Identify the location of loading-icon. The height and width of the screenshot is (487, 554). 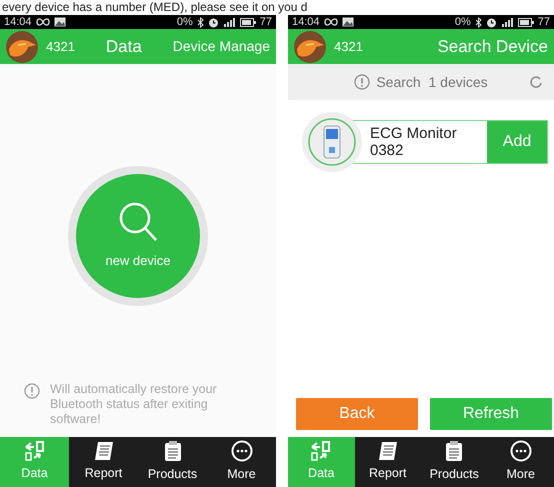
(536, 82).